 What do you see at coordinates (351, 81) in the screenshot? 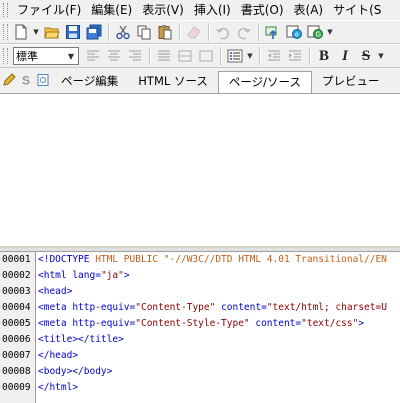
I see `tab-preview: プレビュー` at bounding box center [351, 81].